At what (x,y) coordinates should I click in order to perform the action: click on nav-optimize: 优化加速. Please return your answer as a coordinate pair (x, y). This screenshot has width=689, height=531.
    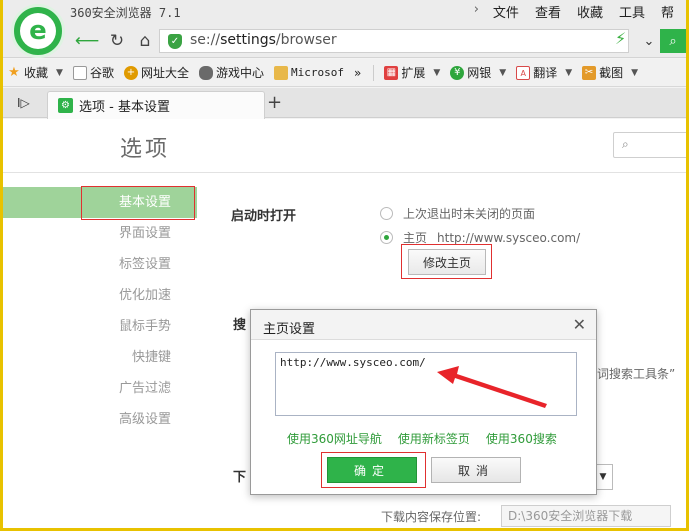
    Looking at the image, I should click on (100, 295).